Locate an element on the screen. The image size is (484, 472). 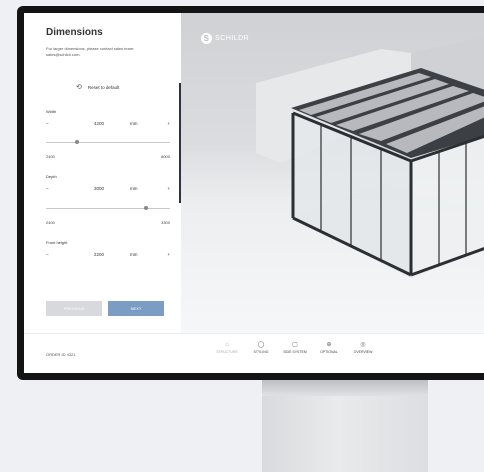
depth-min: 2400 is located at coordinates (50, 222).